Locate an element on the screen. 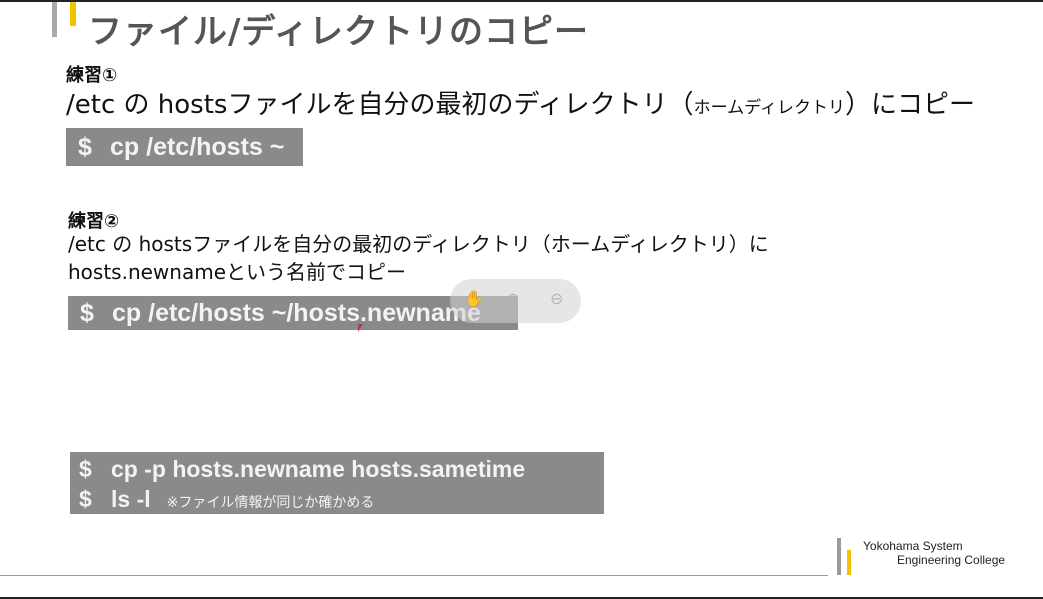  mouse-cursor-icon is located at coordinates (360, 328).